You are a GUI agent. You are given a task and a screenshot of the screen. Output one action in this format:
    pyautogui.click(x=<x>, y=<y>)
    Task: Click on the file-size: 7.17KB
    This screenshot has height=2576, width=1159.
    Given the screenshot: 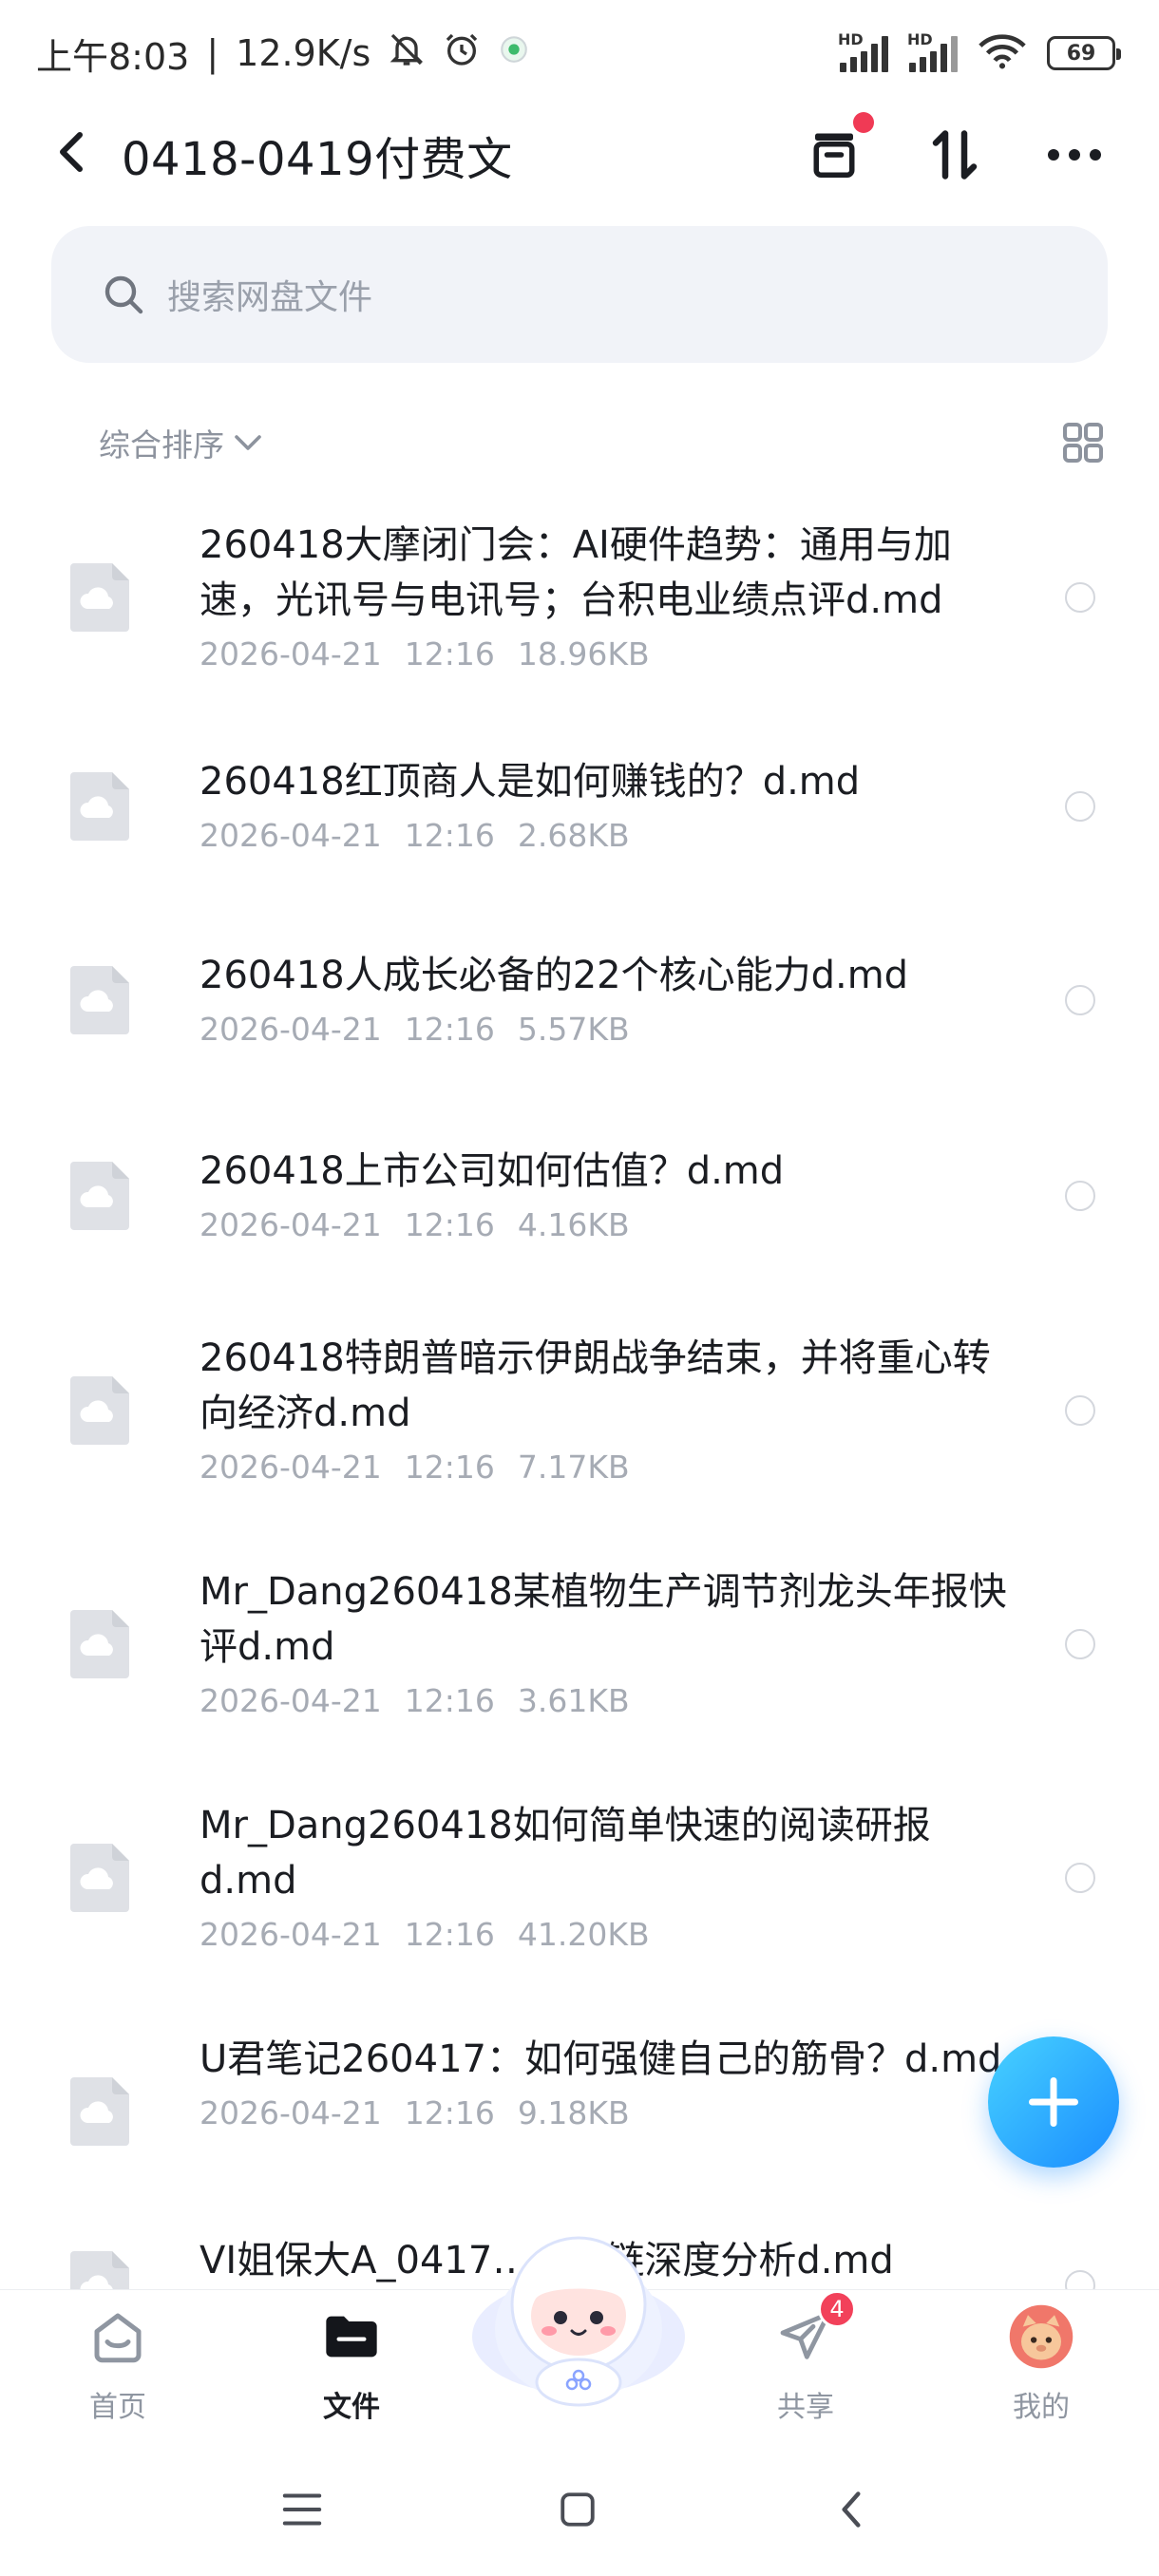 What is the action you would take?
    pyautogui.click(x=573, y=1467)
    